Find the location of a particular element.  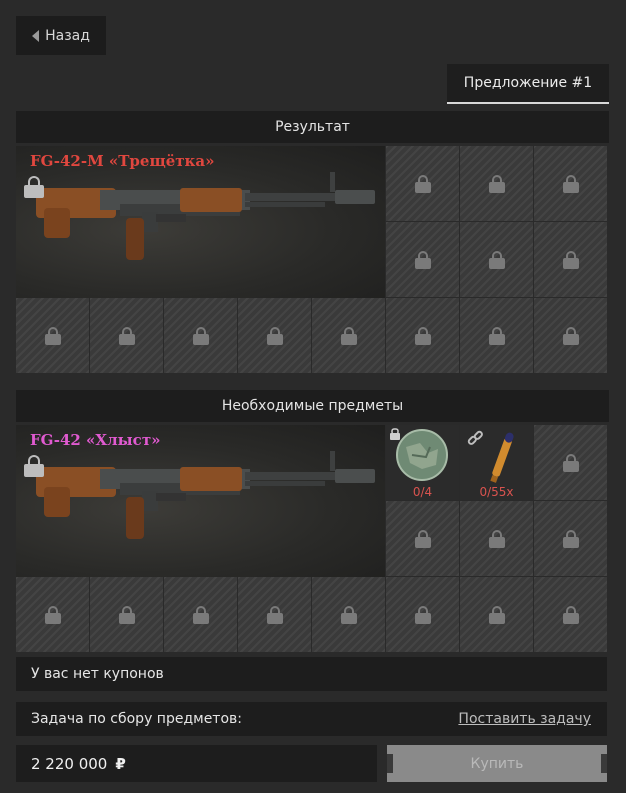

required-item-ammo: 0/55x is located at coordinates (496, 462).